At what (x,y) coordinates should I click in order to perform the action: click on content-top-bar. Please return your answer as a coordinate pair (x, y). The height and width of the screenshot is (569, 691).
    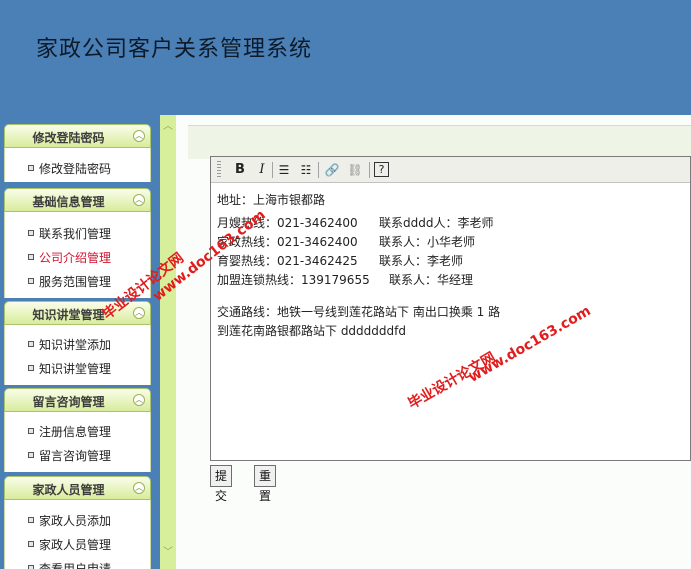
    Looking at the image, I should click on (439, 142).